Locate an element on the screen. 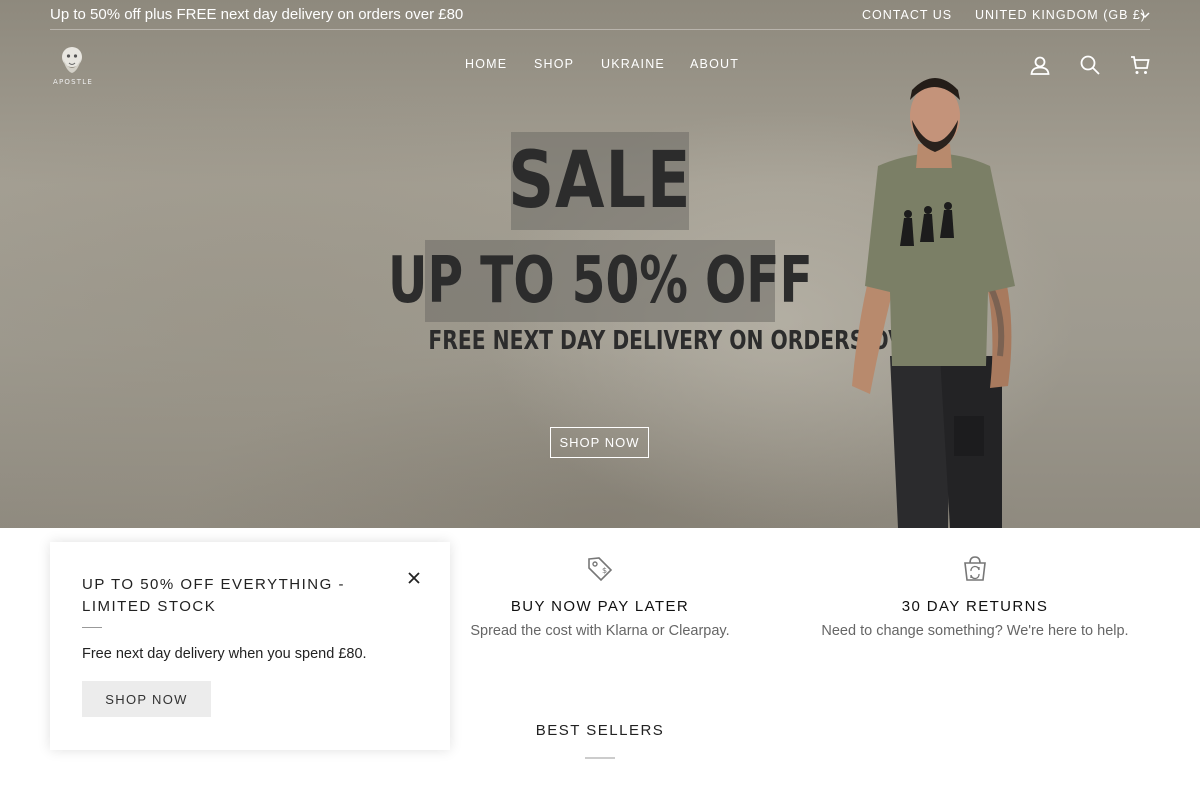 Image resolution: width=1200 pixels, height=800 pixels. contact-us-link: CONTACT US is located at coordinates (907, 15).